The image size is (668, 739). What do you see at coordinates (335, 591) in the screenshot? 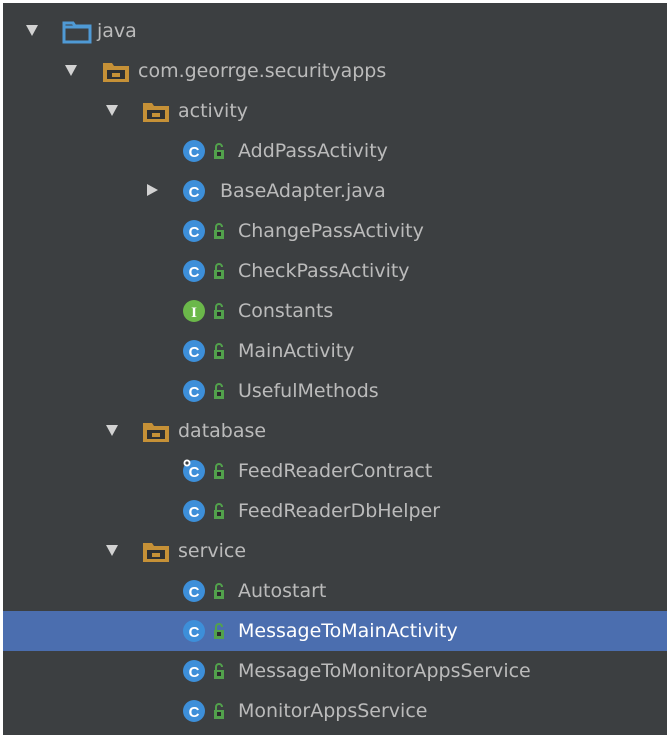
I see `tree-item-class: C Autostart` at bounding box center [335, 591].